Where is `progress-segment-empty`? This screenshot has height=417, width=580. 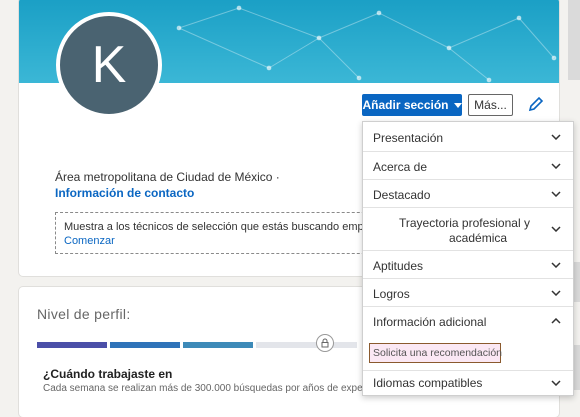 progress-segment-empty is located at coordinates (306, 345).